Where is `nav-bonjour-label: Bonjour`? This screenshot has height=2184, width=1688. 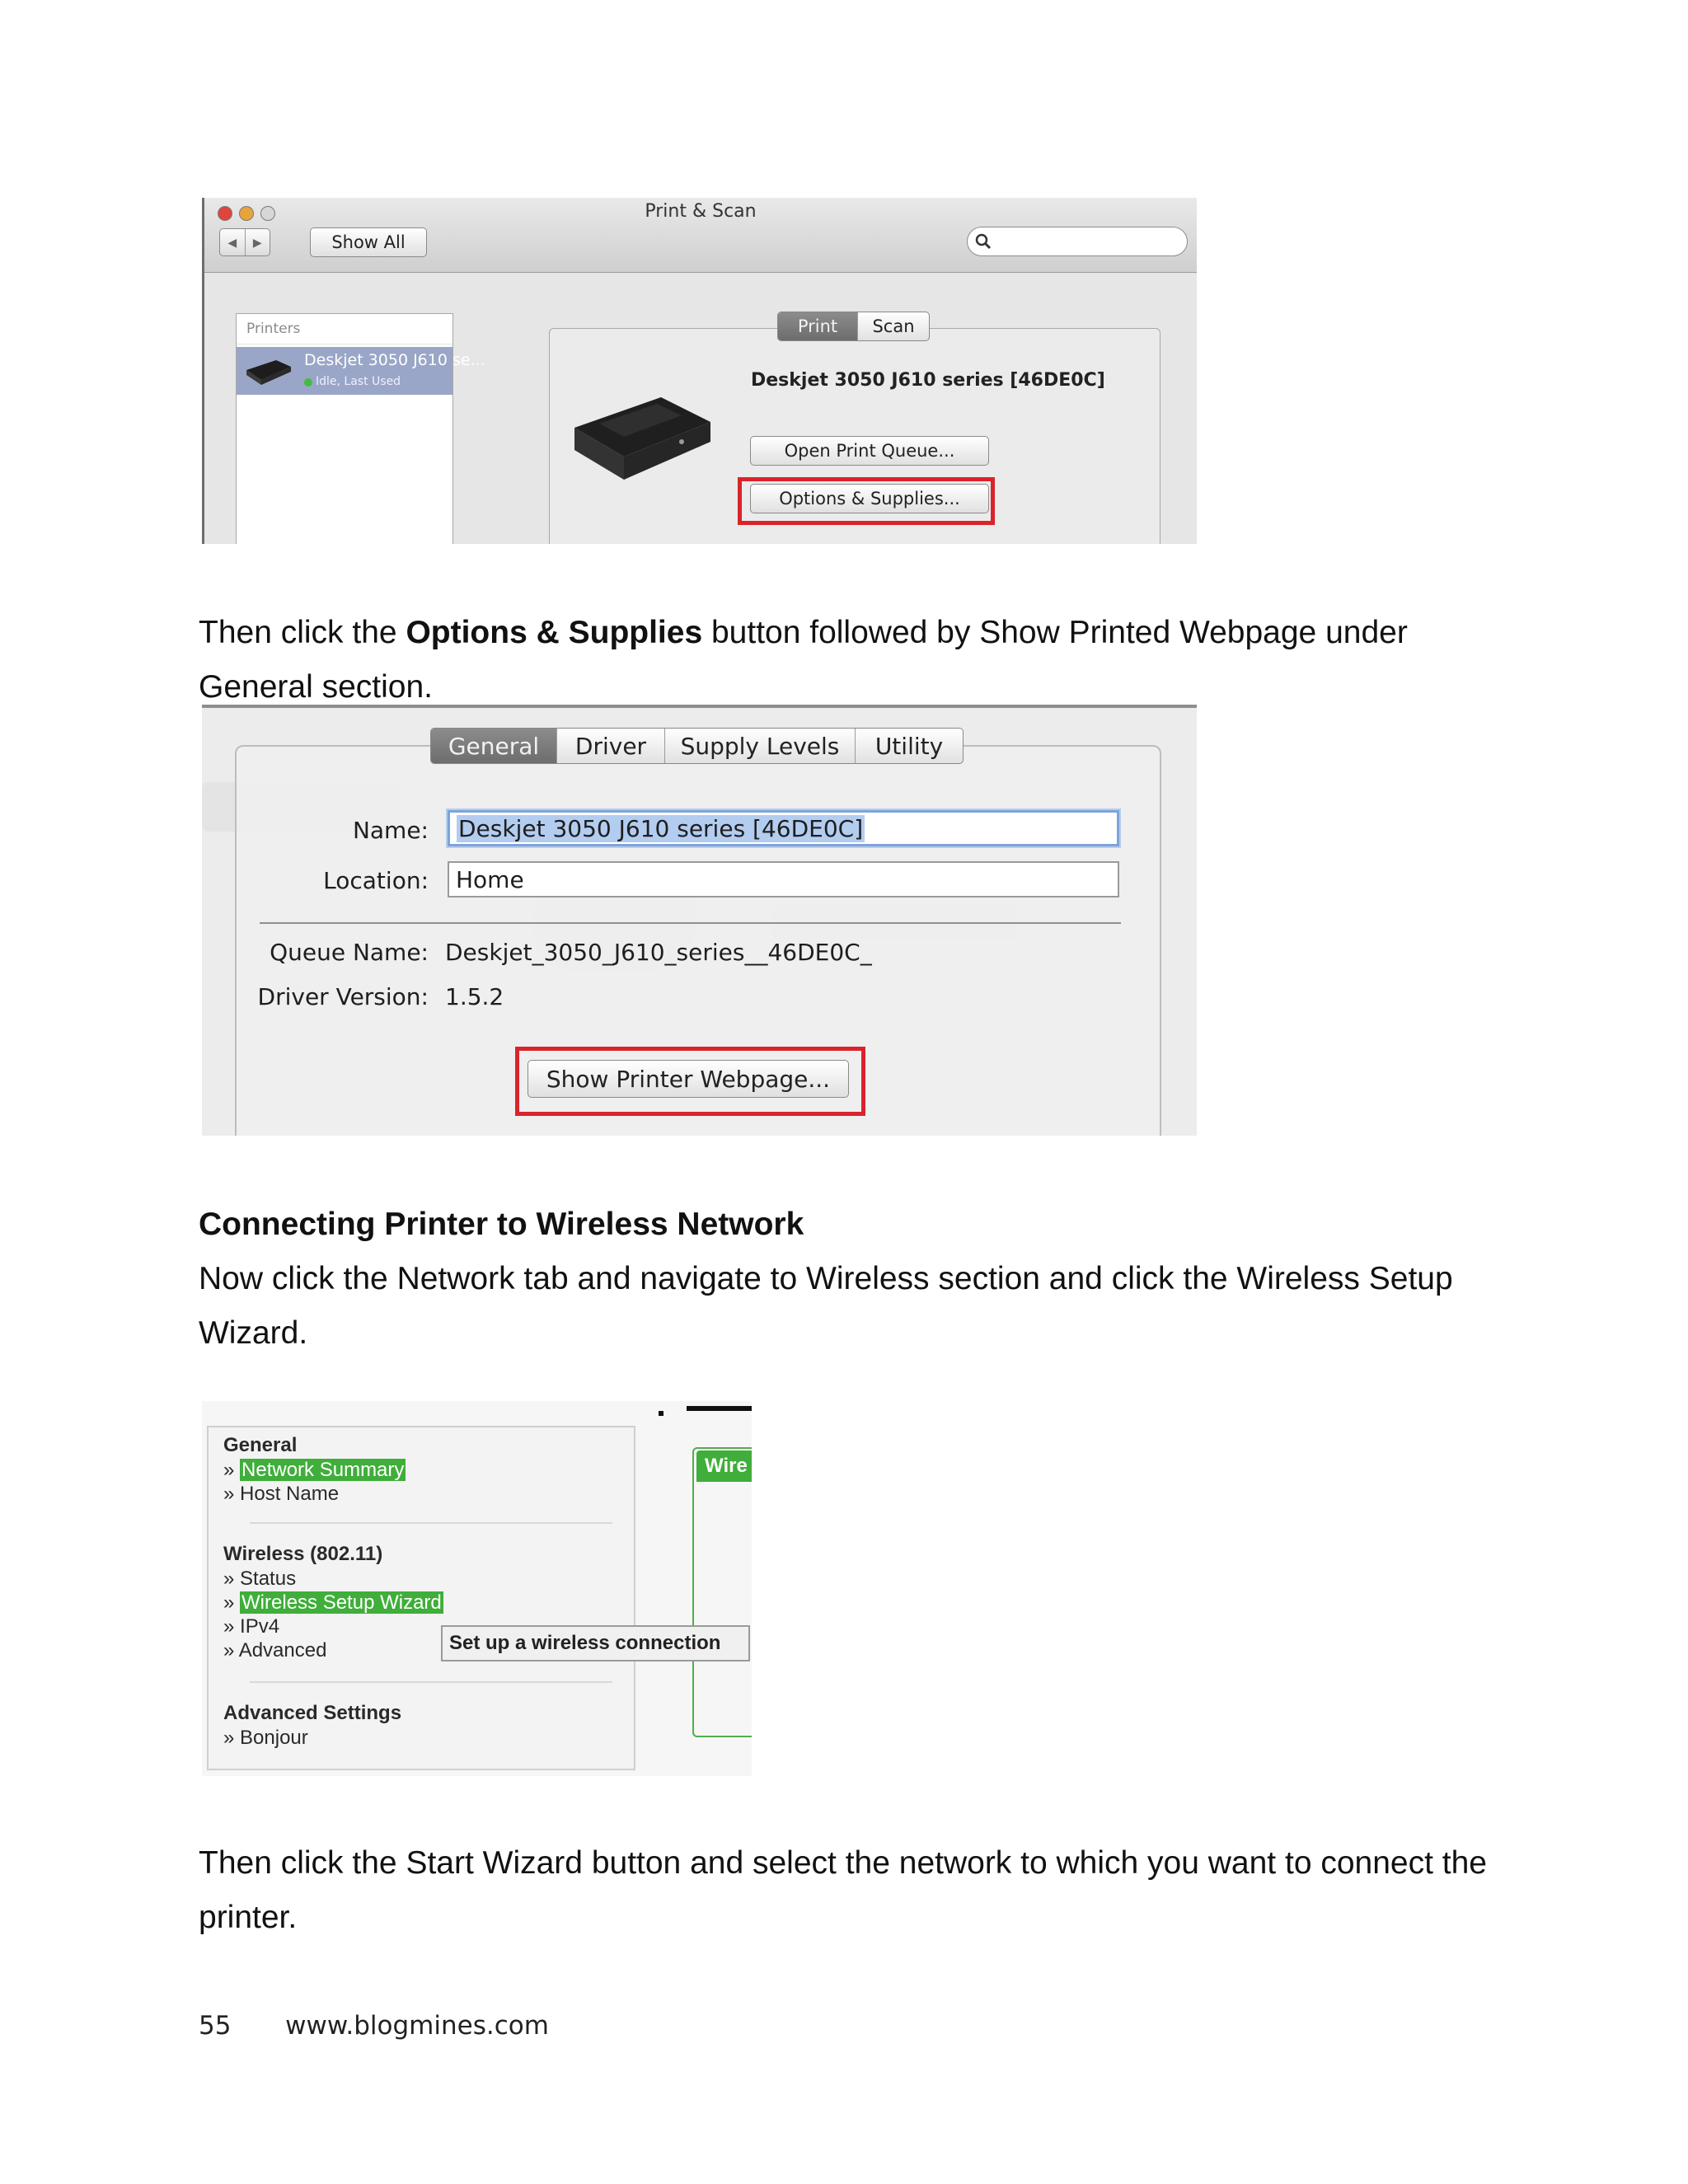
nav-bonjour-label: Bonjour is located at coordinates (274, 1738).